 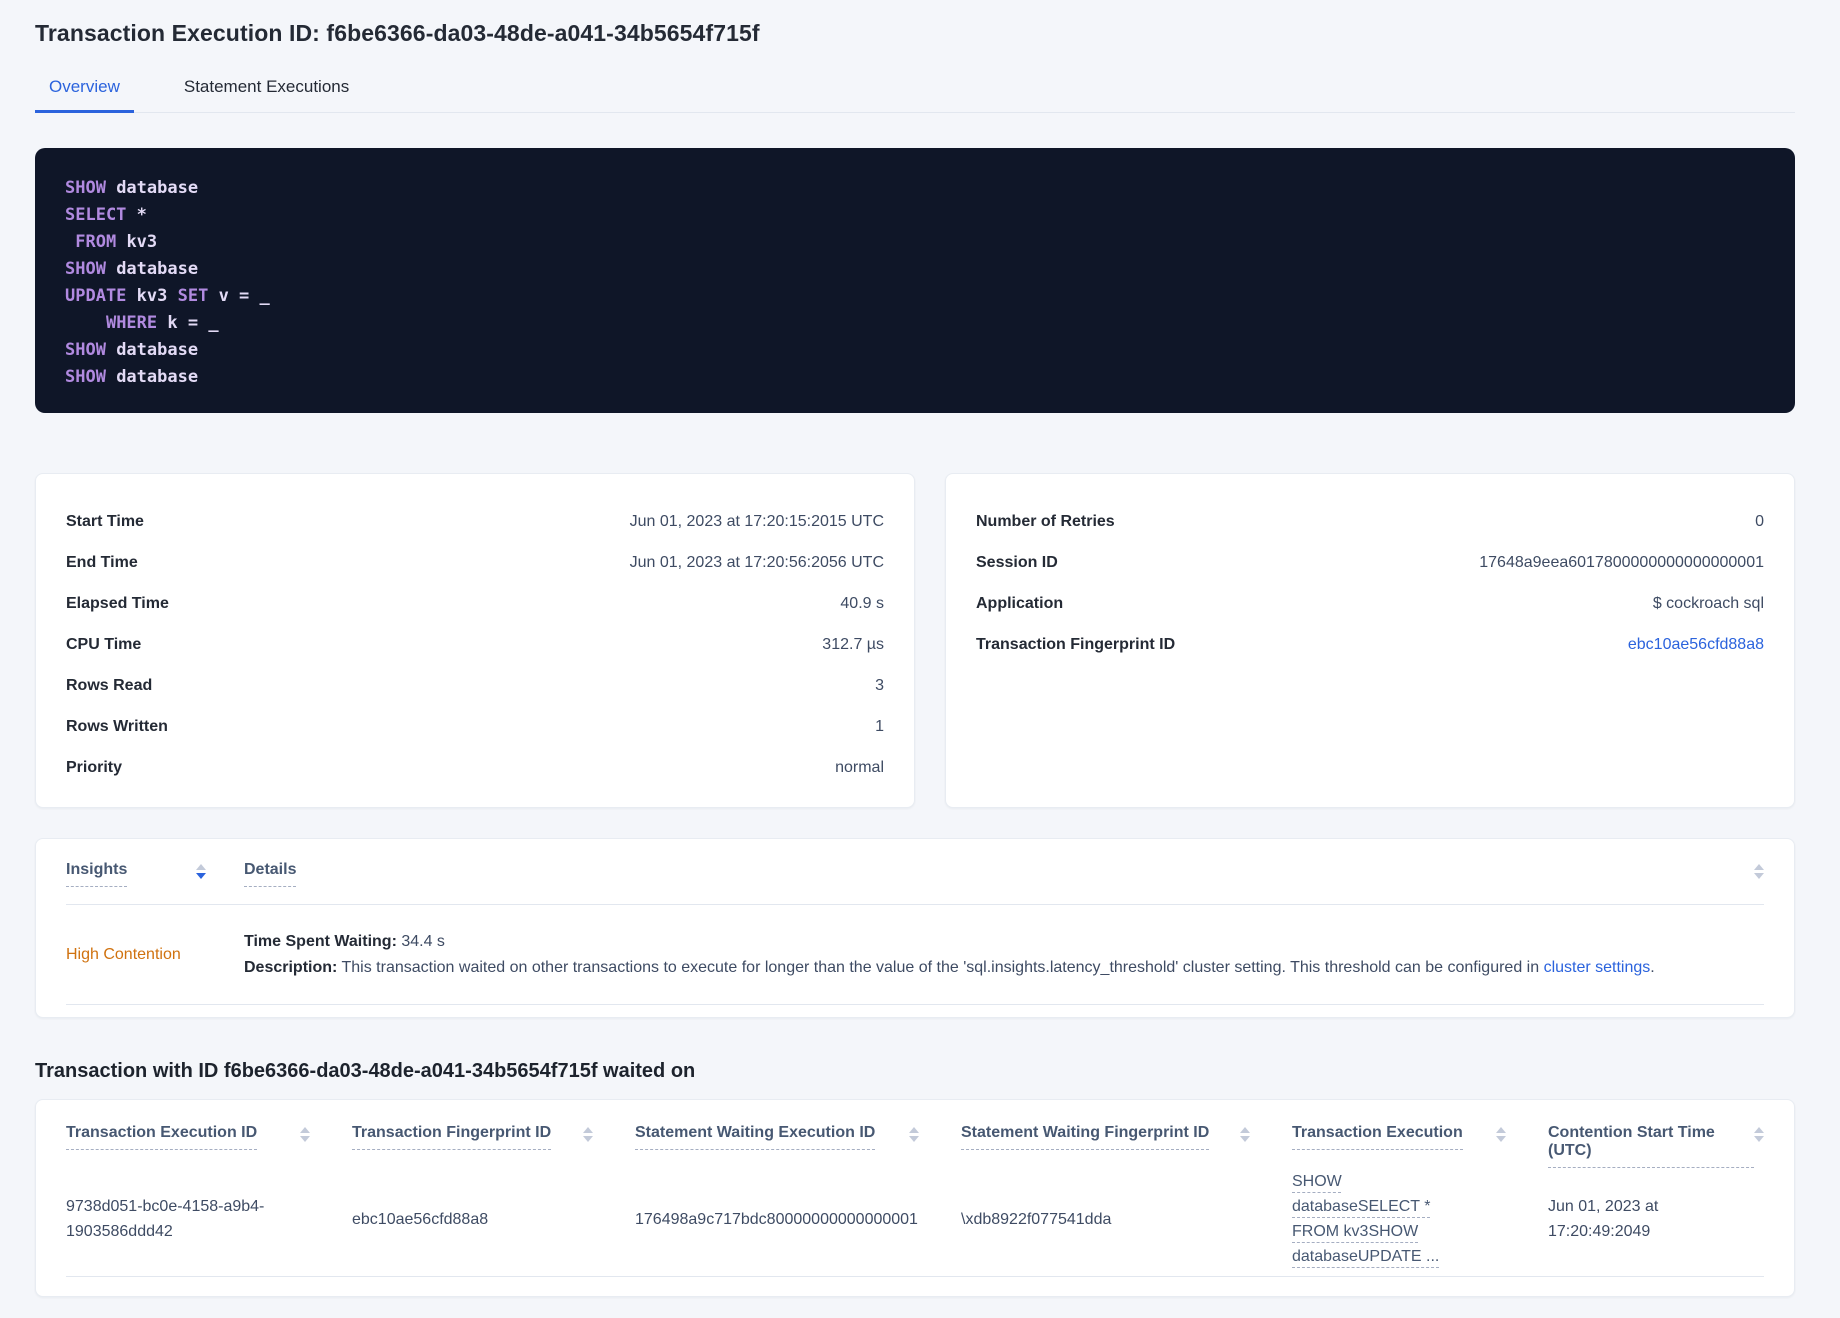 I want to click on stat-label: Transaction Fingerprint ID, so click(x=1076, y=644).